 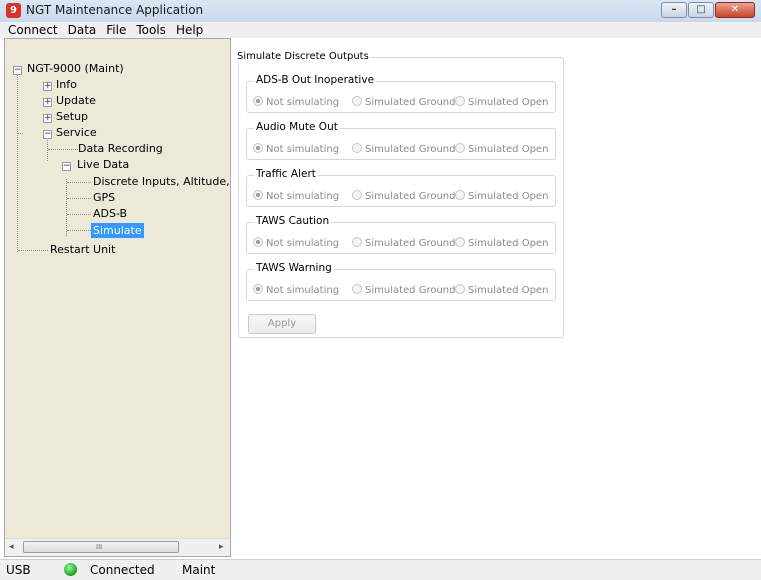 I want to click on maximize-button: □, so click(x=701, y=10).